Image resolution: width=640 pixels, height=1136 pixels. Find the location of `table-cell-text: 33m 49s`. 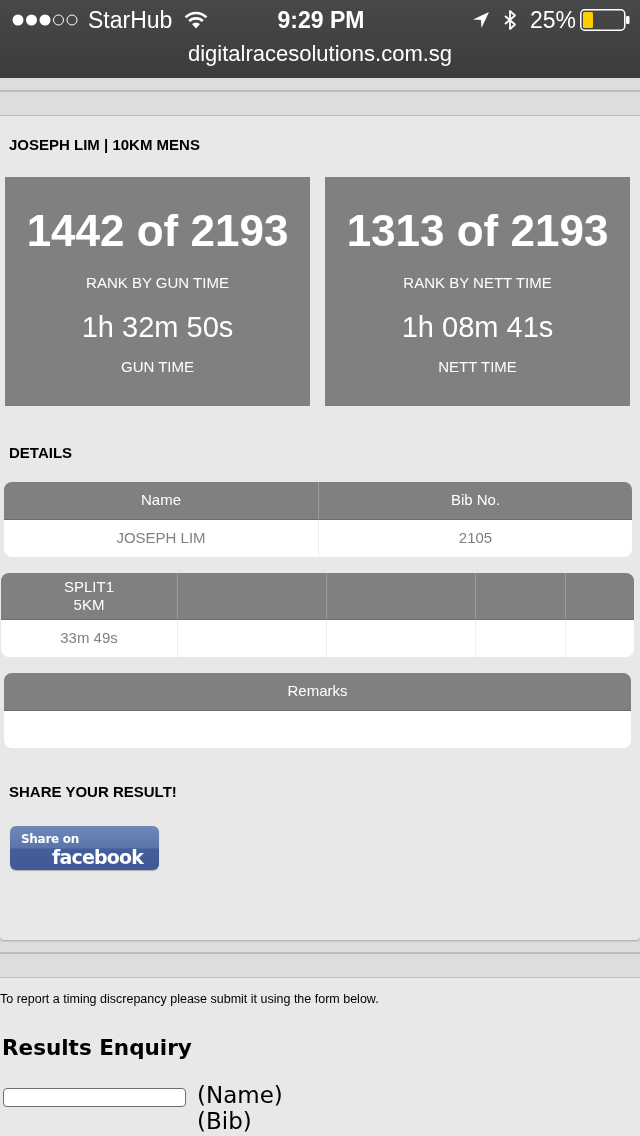

table-cell-text: 33m 49s is located at coordinates (89, 638).